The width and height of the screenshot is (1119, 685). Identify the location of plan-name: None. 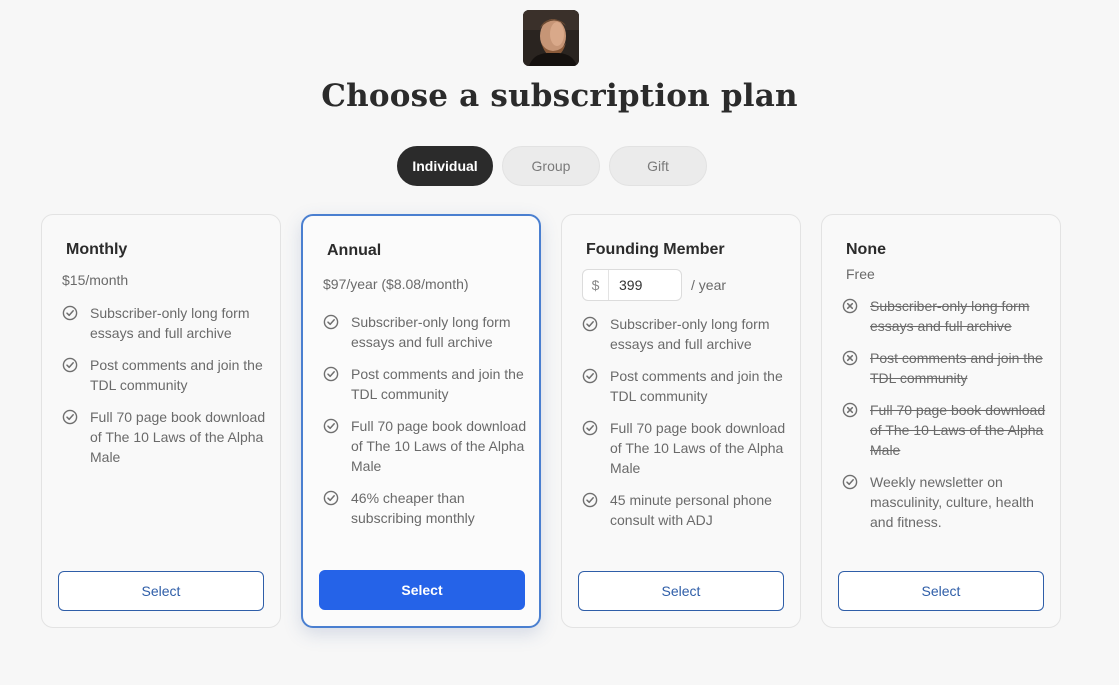
(866, 249).